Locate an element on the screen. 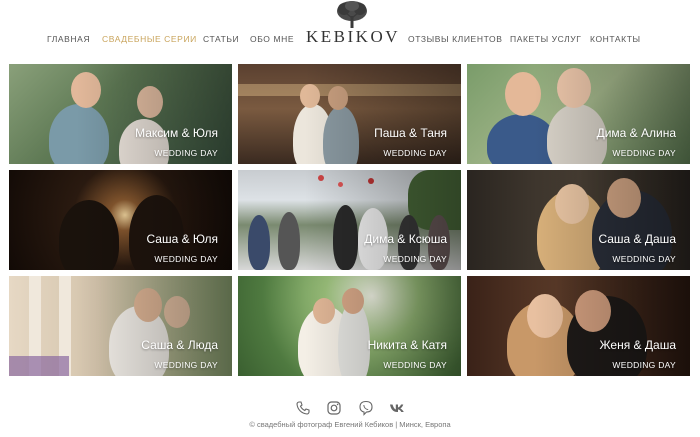  instagram-icon is located at coordinates (334, 408).